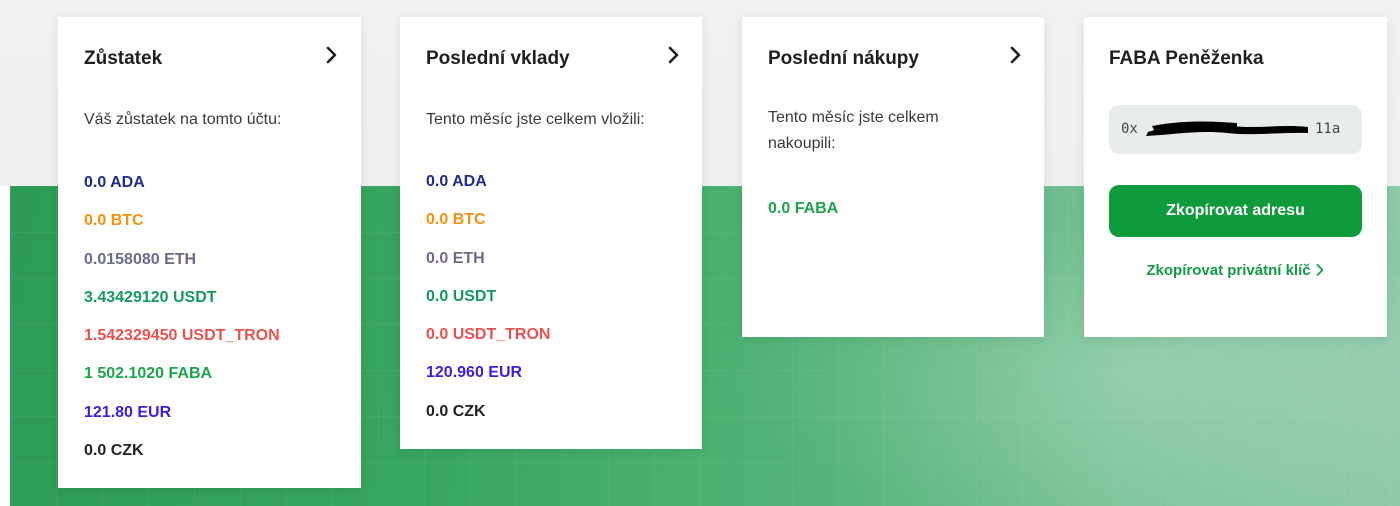  Describe the element at coordinates (474, 373) in the screenshot. I see `deposit-item-eur: 120.960 EUR` at that location.